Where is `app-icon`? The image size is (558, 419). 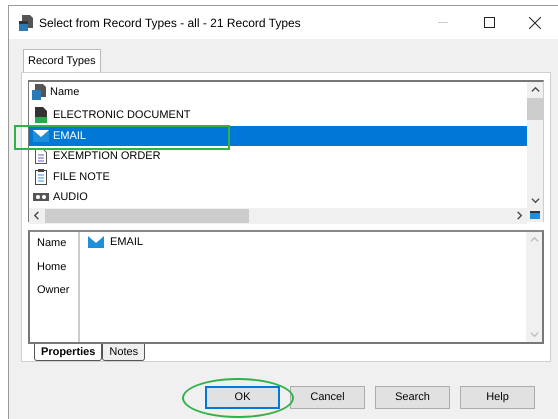
app-icon is located at coordinates (26, 22).